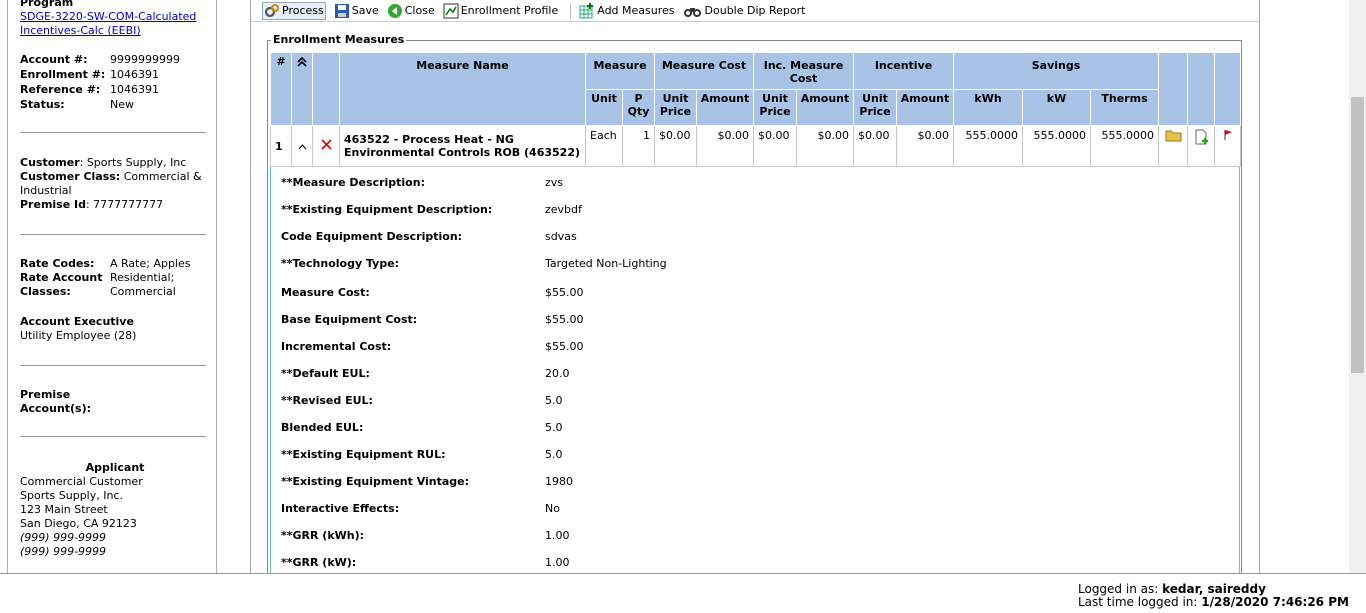  Describe the element at coordinates (422, 455) in the screenshot. I see `detail-row: **Existing Equipment RUL: 5.0` at that location.